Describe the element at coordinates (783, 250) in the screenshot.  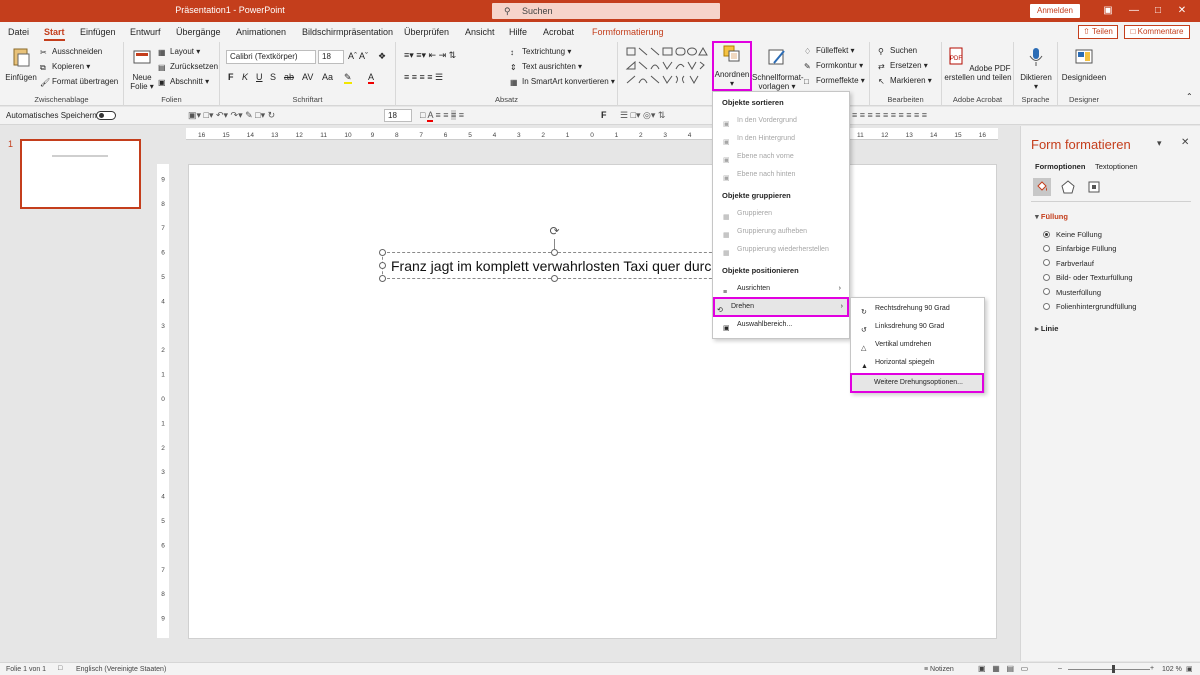
I see `menu-item-regroup: ▦ Gruppierung wiederherstellen` at that location.